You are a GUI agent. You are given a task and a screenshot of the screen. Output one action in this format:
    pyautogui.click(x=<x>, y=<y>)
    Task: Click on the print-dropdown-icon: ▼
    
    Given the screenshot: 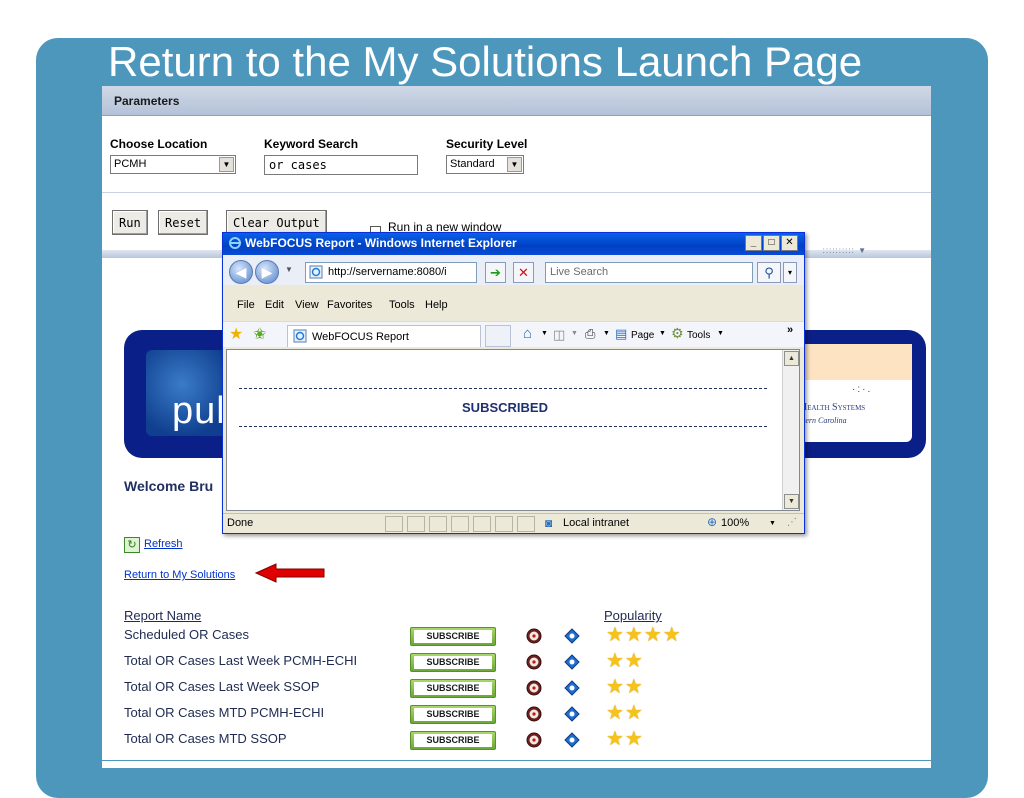 What is the action you would take?
    pyautogui.click(x=606, y=333)
    